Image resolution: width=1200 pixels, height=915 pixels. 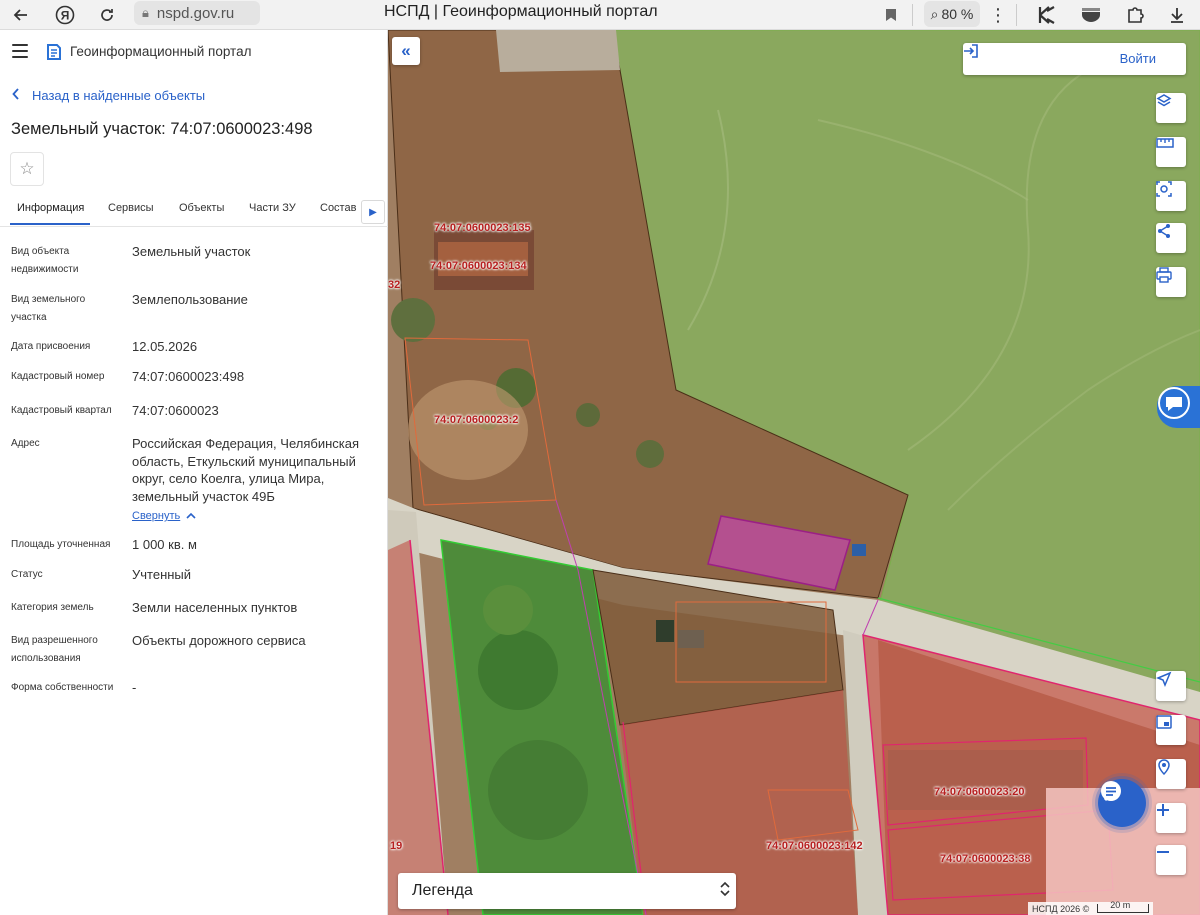 I want to click on parcel-label: 32, so click(x=394, y=285).